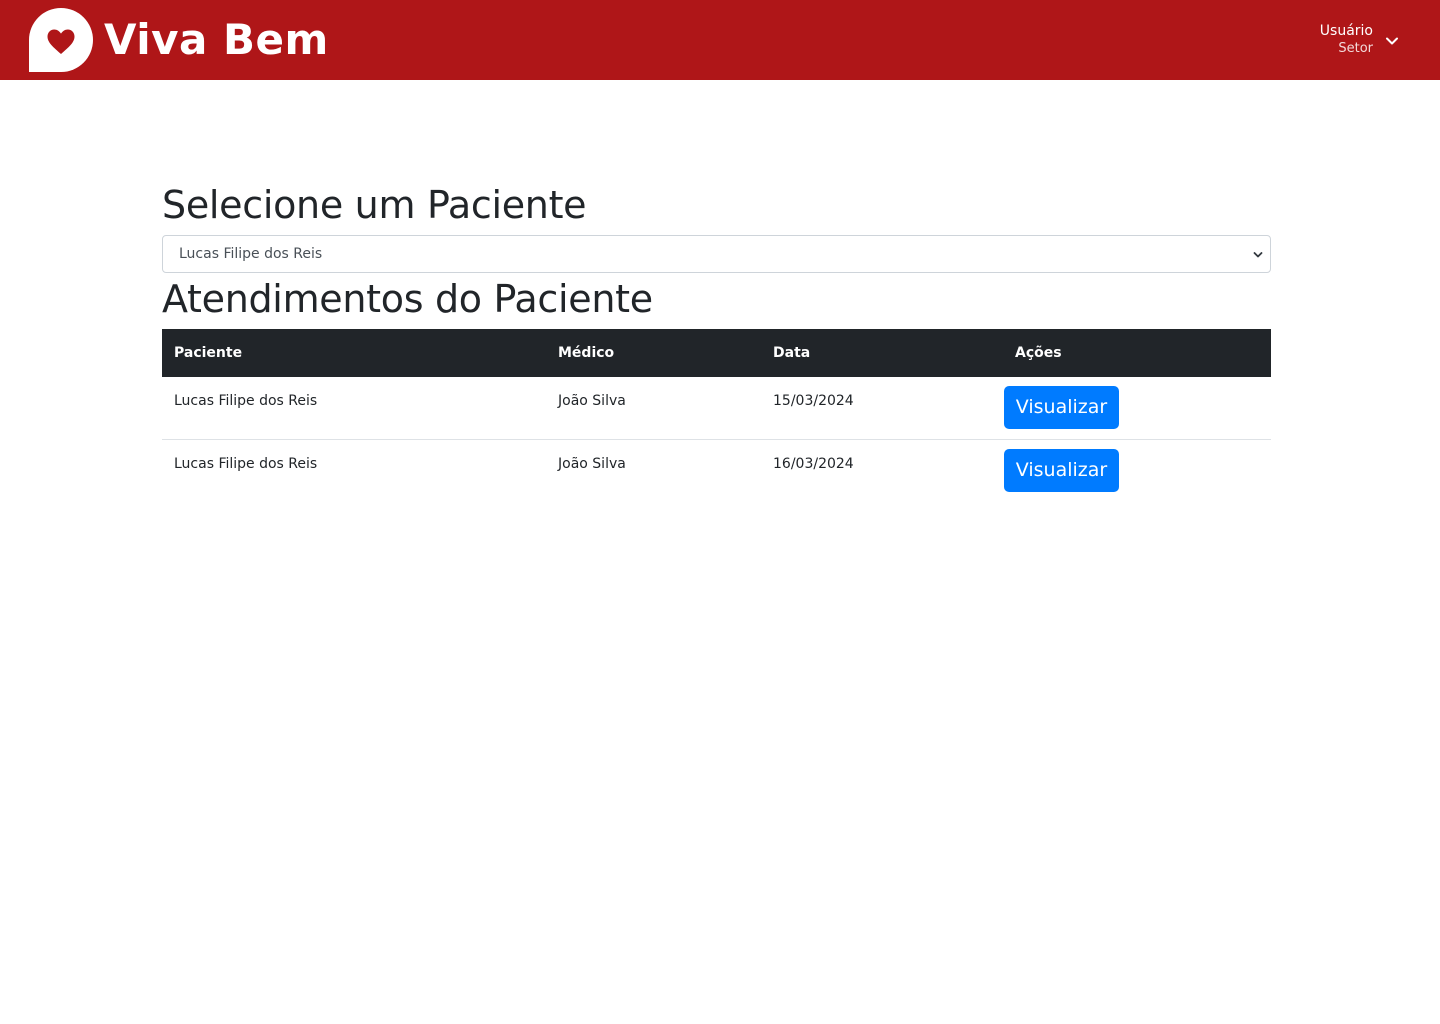  I want to click on top-navbar: Viva Bem Usuário Setor, so click(720, 40).